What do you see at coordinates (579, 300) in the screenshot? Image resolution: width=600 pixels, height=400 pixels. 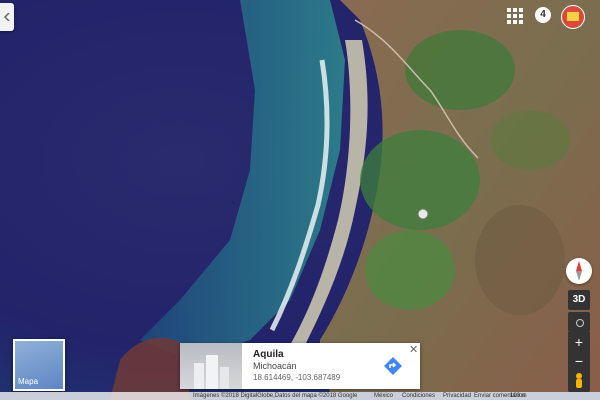 I see `tilt-3d-button: 3D` at bounding box center [579, 300].